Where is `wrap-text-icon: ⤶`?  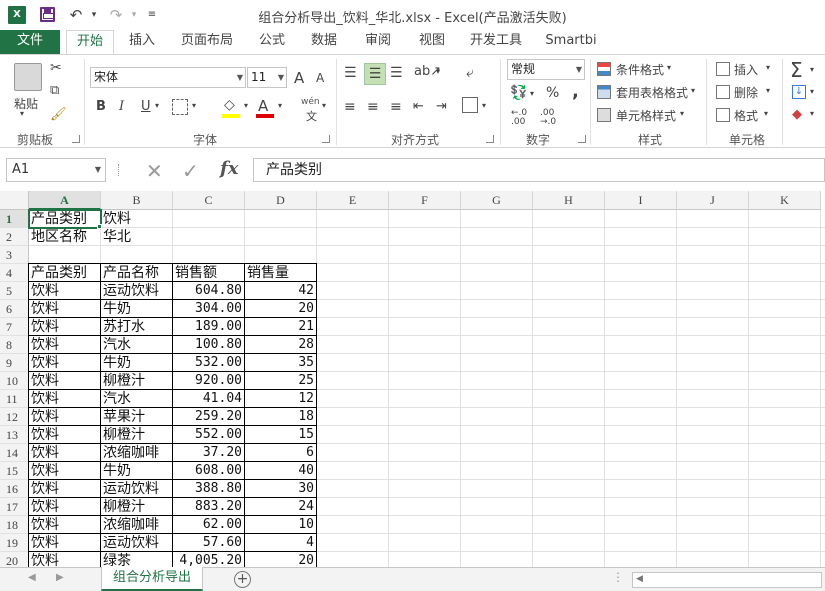
wrap-text-icon: ⤶ is located at coordinates (470, 73).